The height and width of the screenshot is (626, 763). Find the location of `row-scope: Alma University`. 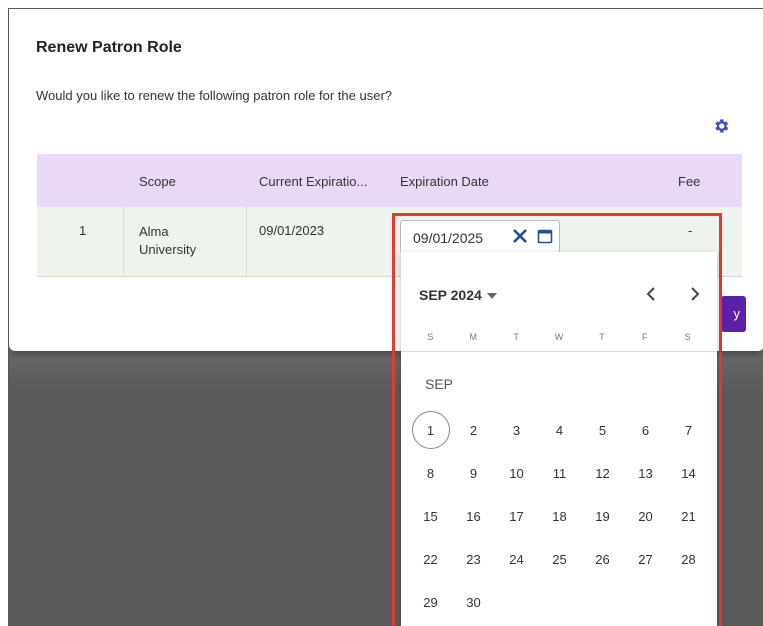

row-scope: Alma University is located at coordinates (168, 240).